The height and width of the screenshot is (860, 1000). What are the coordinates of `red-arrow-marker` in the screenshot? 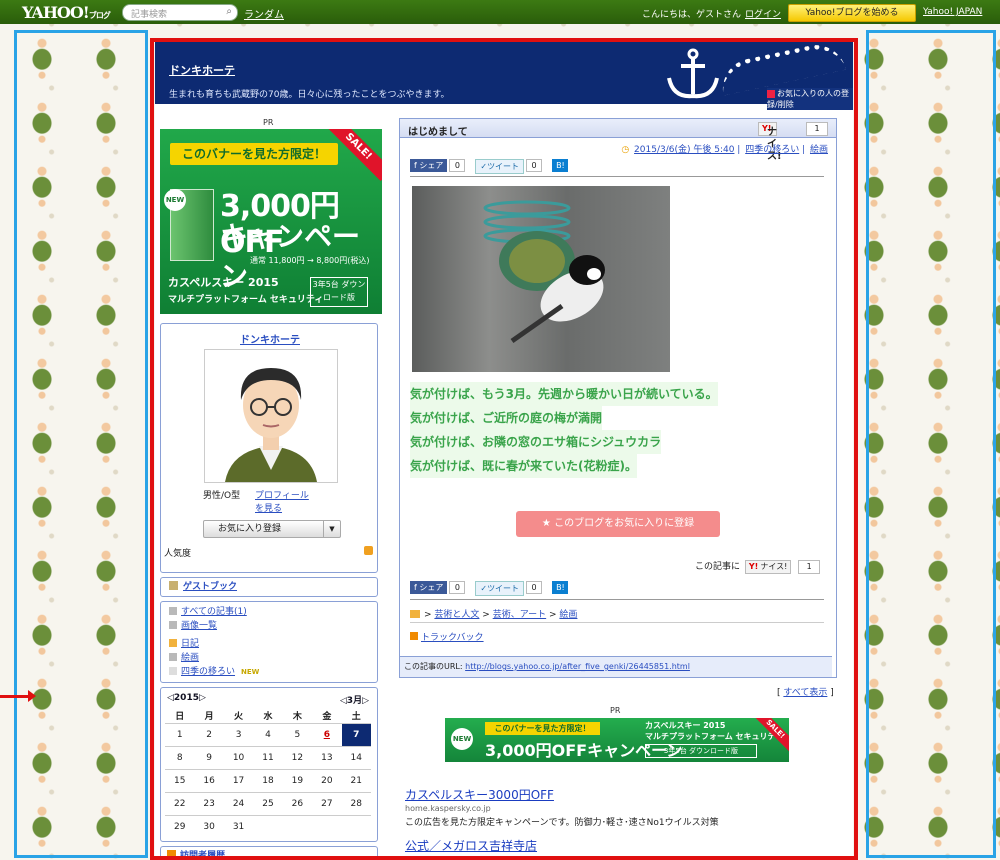 It's located at (18, 696).